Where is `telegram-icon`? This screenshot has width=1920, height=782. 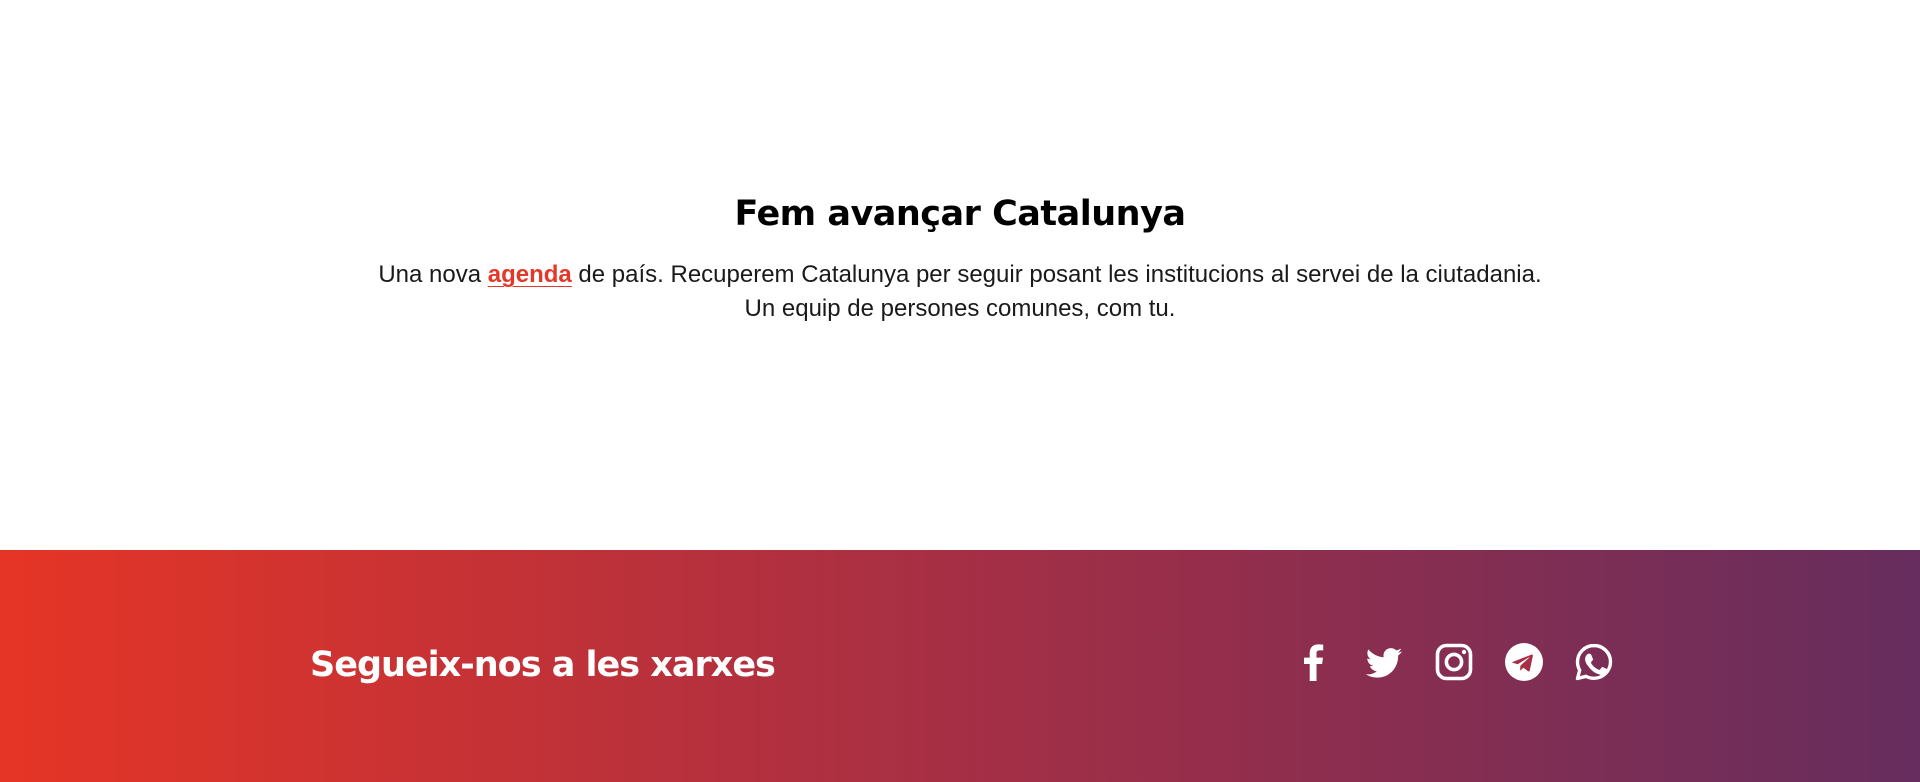 telegram-icon is located at coordinates (1524, 662).